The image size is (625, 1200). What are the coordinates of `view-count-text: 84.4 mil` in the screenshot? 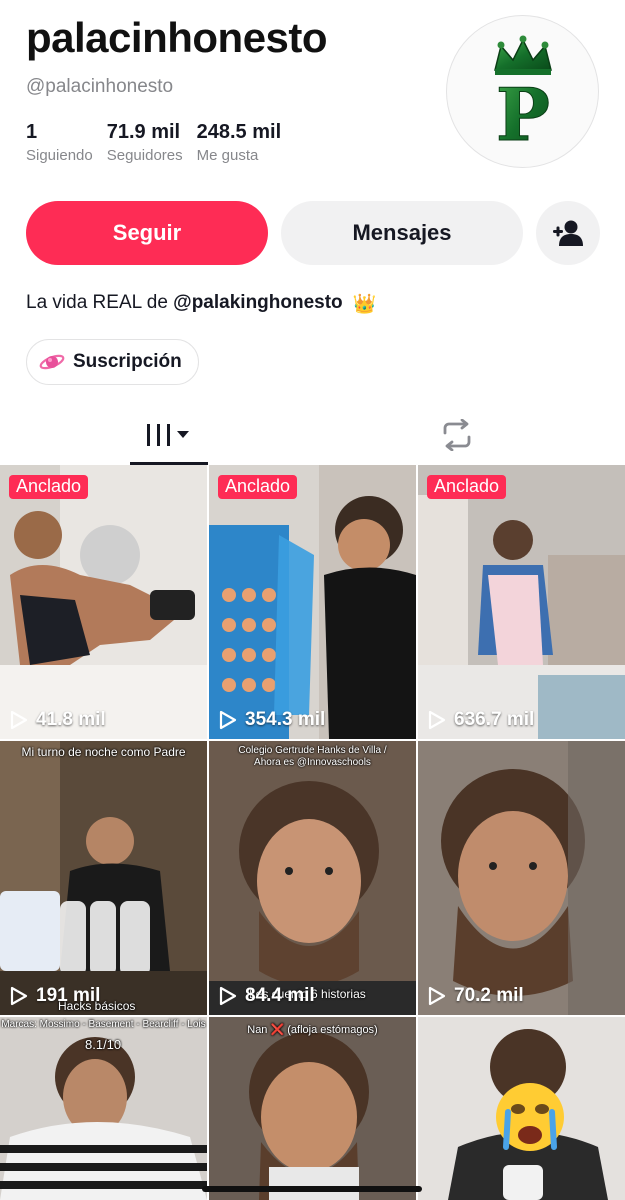 It's located at (280, 995).